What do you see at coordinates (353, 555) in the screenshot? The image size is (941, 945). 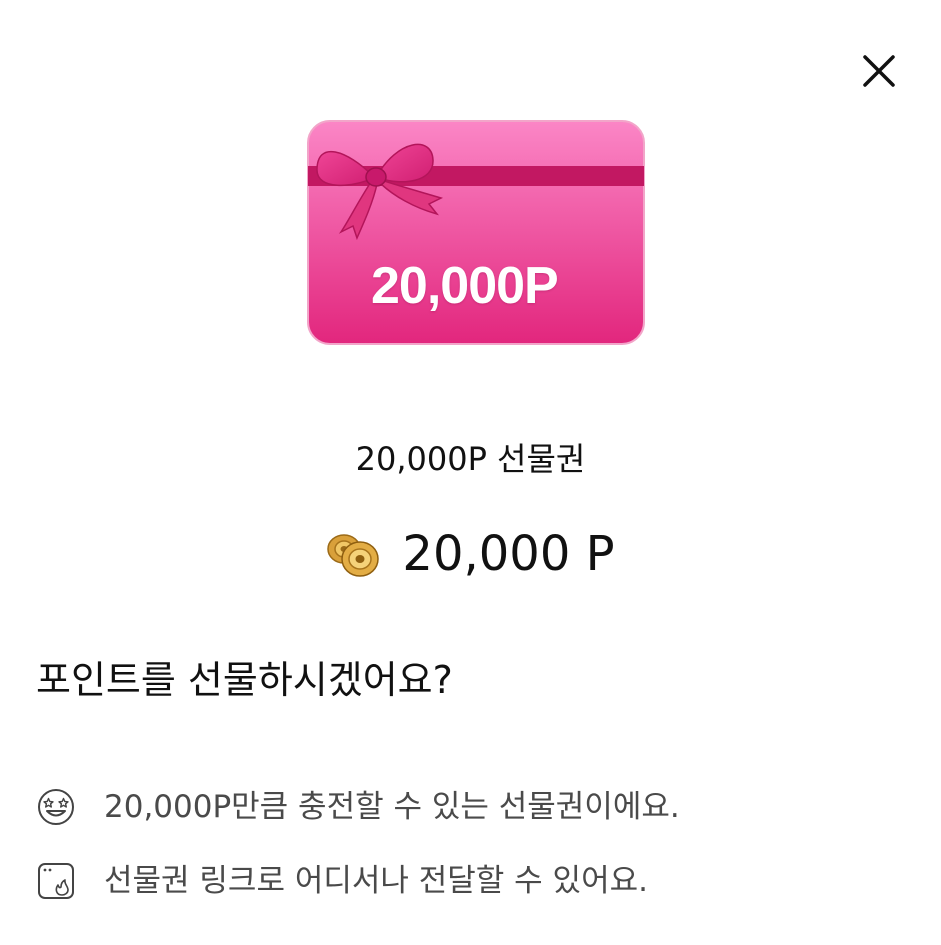 I see `coin-stack-icon` at bounding box center [353, 555].